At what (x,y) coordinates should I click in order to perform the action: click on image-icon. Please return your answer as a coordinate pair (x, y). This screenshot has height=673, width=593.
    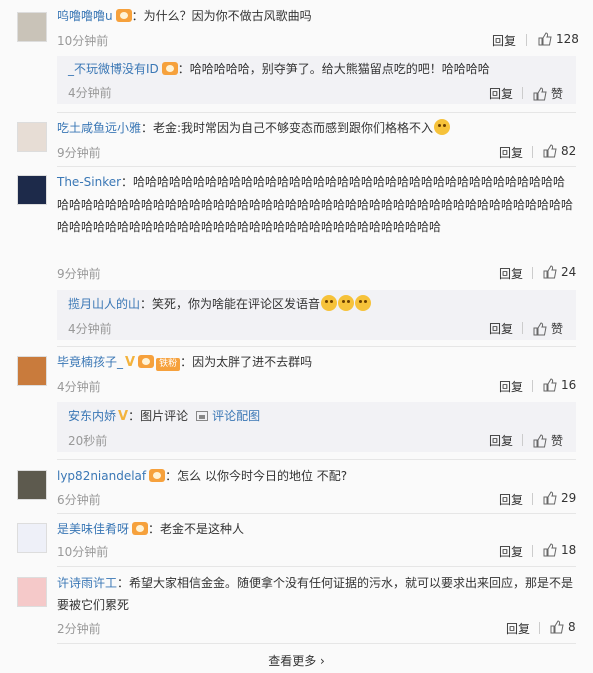
    Looking at the image, I should click on (202, 416).